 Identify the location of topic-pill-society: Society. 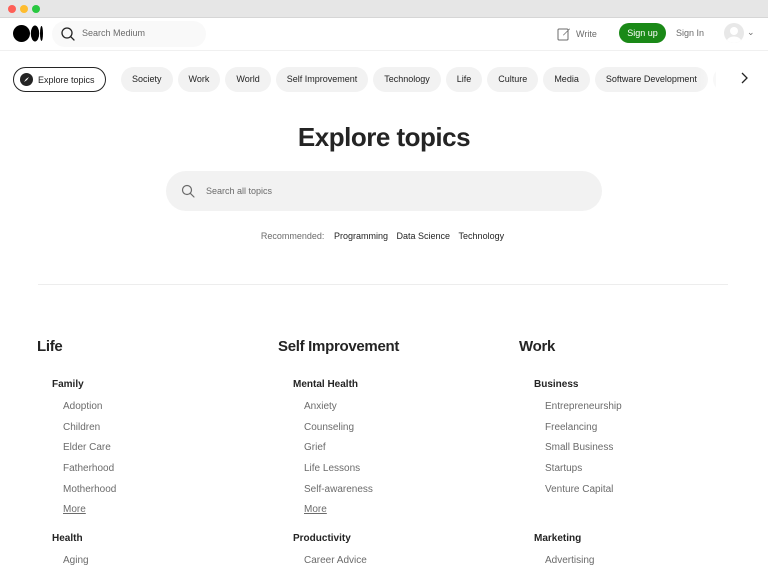
(147, 79).